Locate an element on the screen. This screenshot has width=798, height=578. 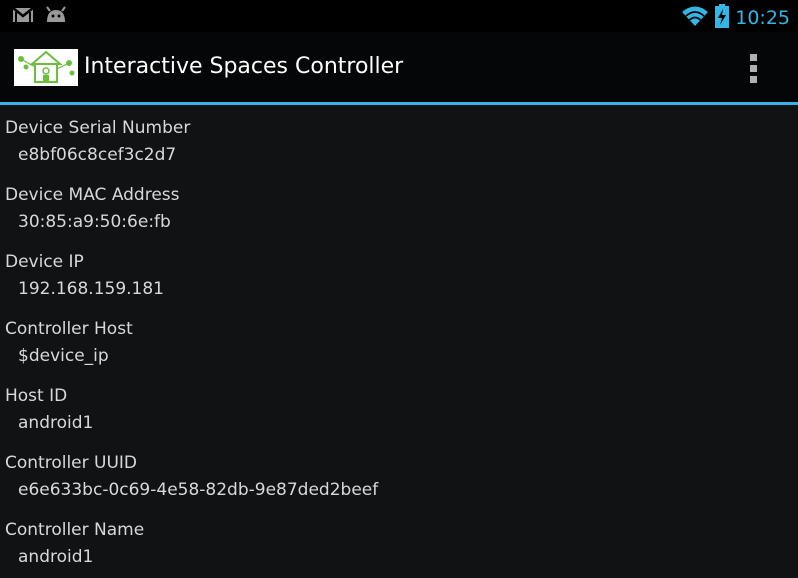
setting-label: Controller Name is located at coordinates (75, 530).